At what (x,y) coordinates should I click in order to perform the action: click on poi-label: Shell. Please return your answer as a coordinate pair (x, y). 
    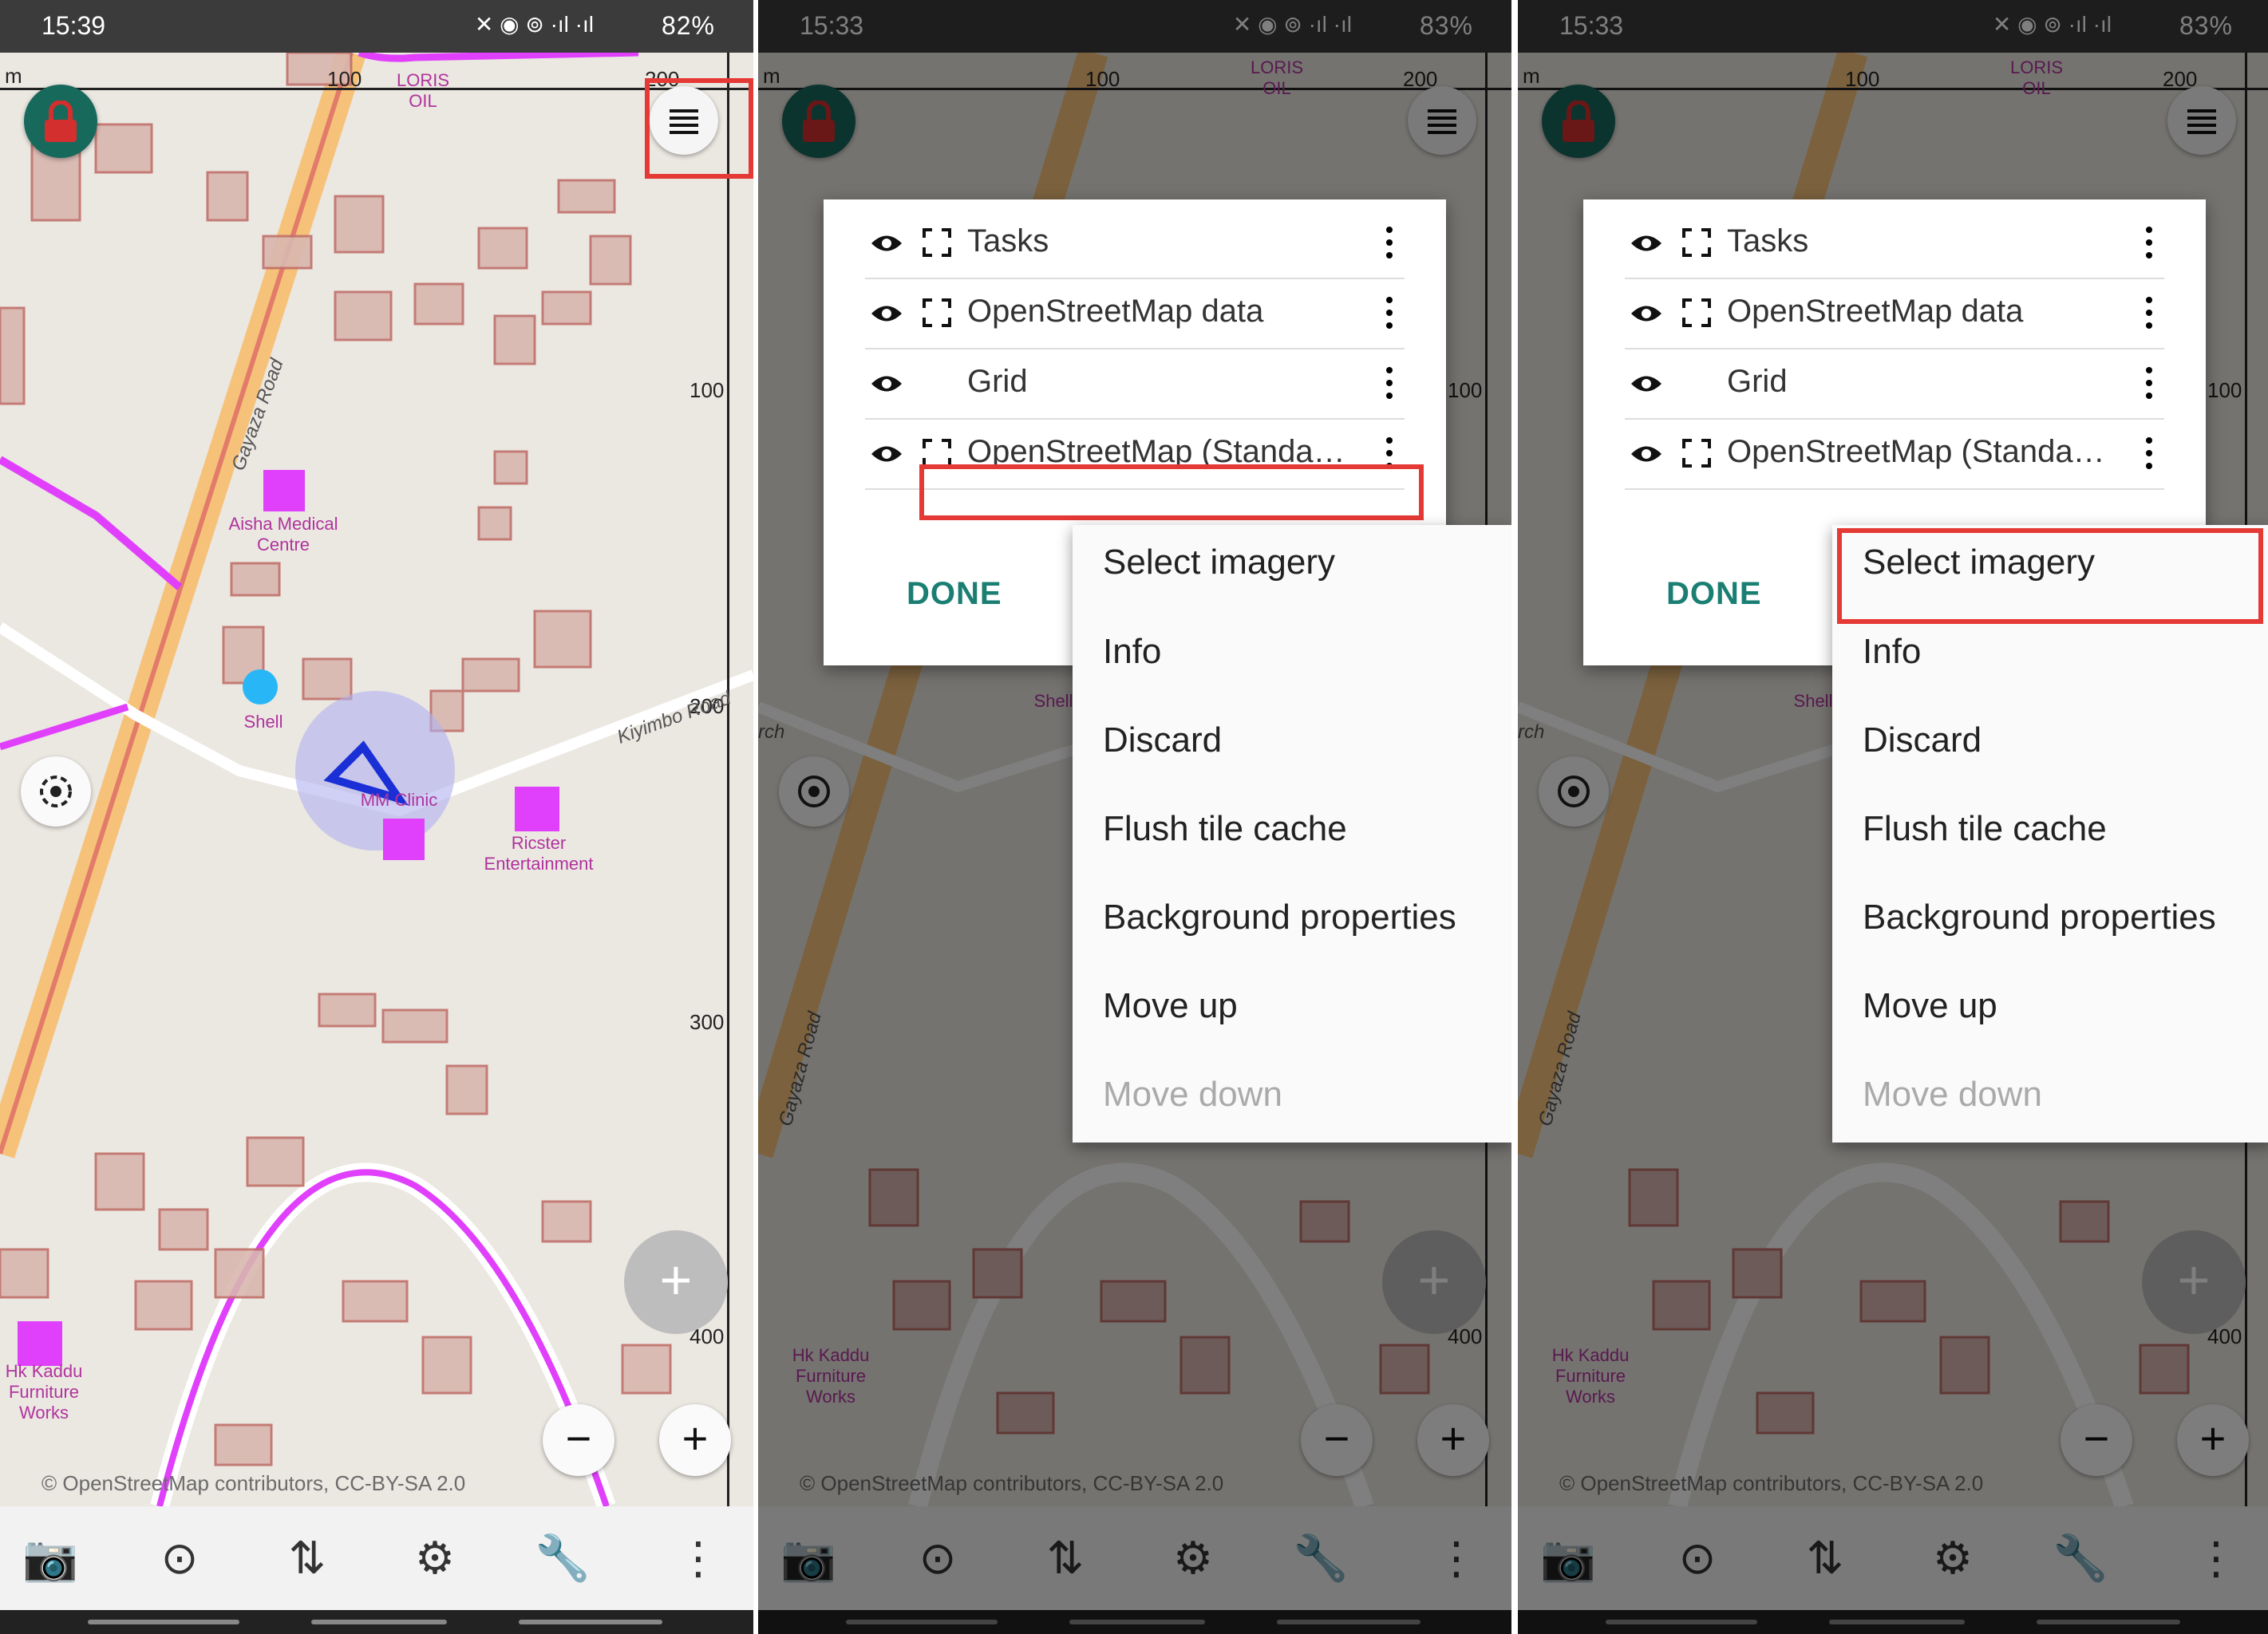
    Looking at the image, I should click on (263, 722).